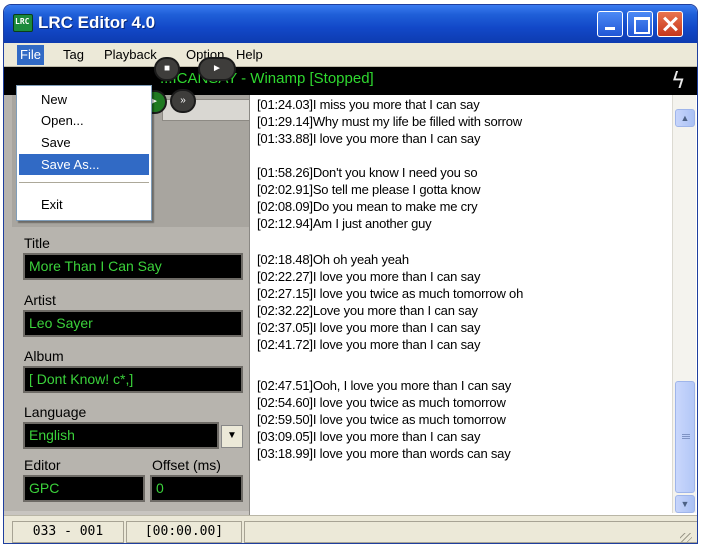  Describe the element at coordinates (333, 259) in the screenshot. I see `lyric-line: [02:18.48]Oh oh yeah yeah` at that location.